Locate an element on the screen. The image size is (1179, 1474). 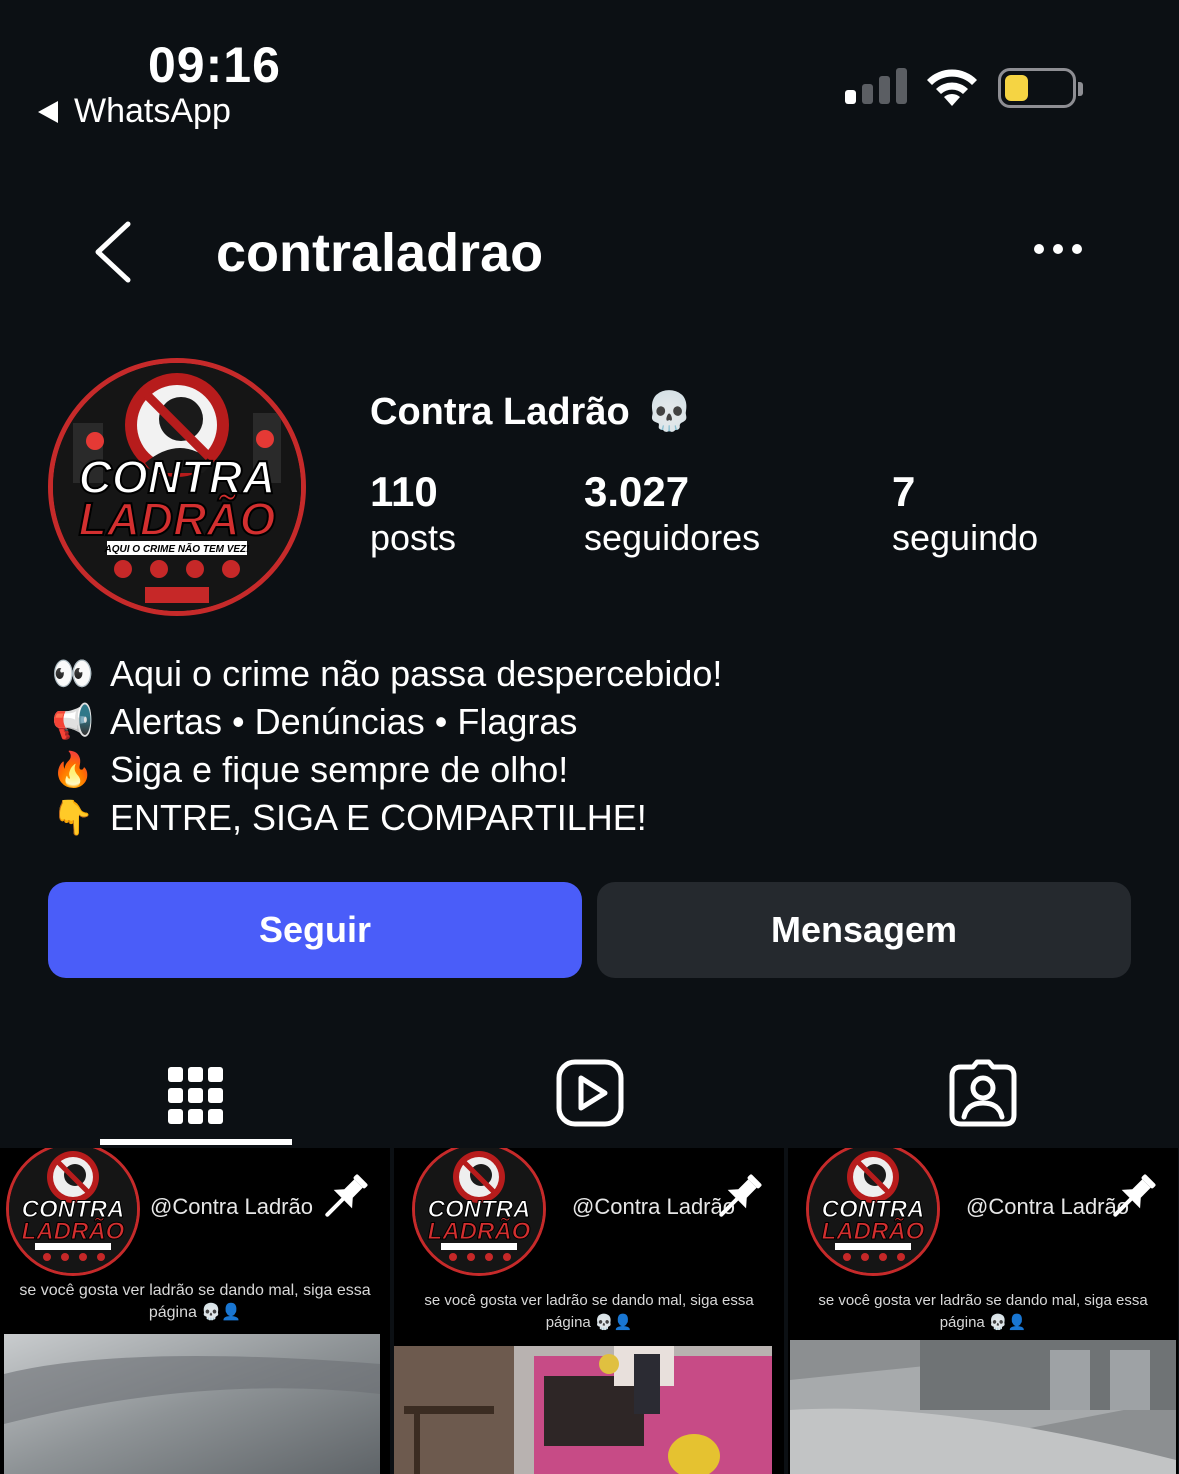
bio-text: Alertas • Denúncias • Flagras is located at coordinates (344, 721).